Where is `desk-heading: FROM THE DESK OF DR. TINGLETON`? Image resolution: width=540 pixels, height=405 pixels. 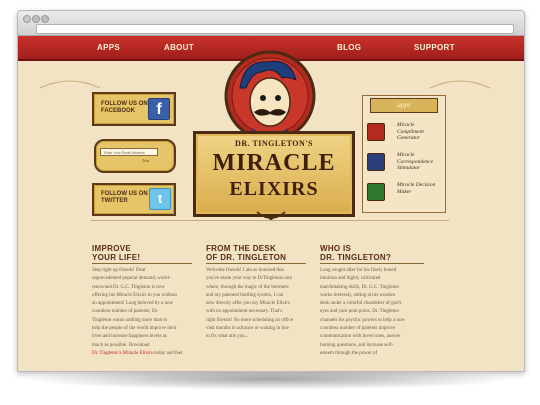
desk-heading: FROM THE DESK OF DR. TINGLETON is located at coordinates (246, 253).